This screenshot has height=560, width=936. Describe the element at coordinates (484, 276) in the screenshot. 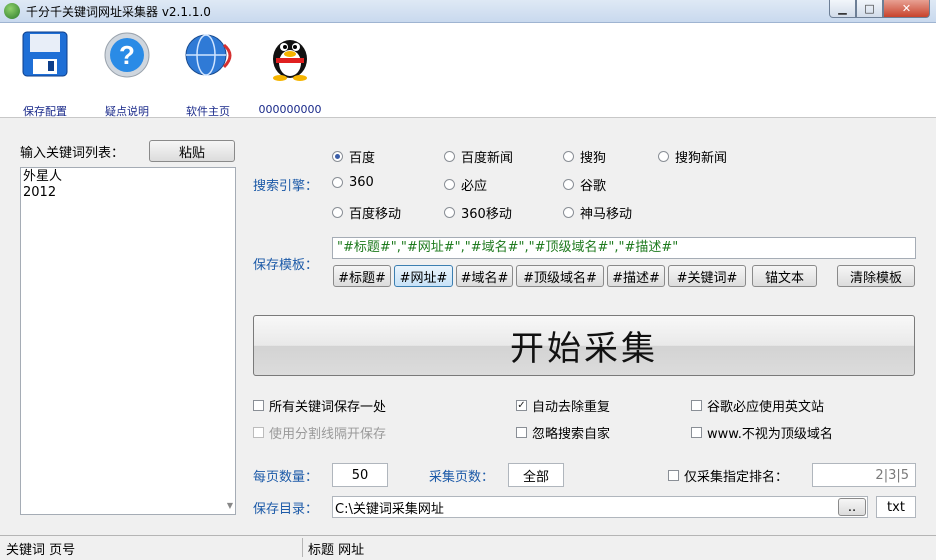

I see `template-tag-button: #域名#` at that location.